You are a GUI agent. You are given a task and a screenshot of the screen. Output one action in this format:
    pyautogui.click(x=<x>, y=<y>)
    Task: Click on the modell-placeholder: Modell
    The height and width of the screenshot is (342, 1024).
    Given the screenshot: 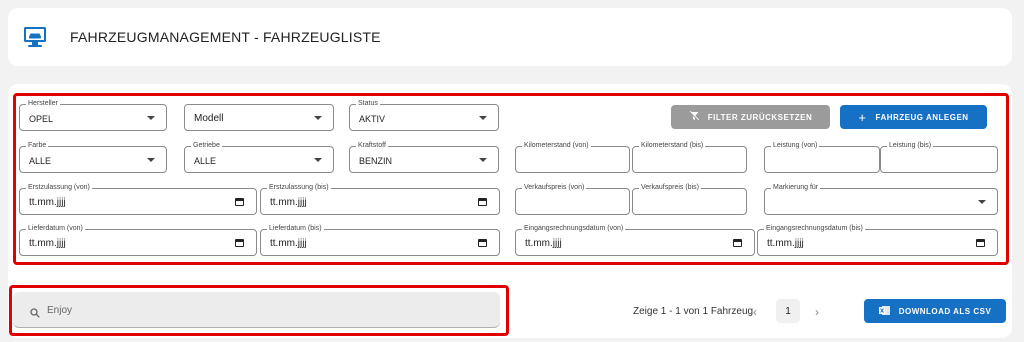 What is the action you would take?
    pyautogui.click(x=209, y=118)
    